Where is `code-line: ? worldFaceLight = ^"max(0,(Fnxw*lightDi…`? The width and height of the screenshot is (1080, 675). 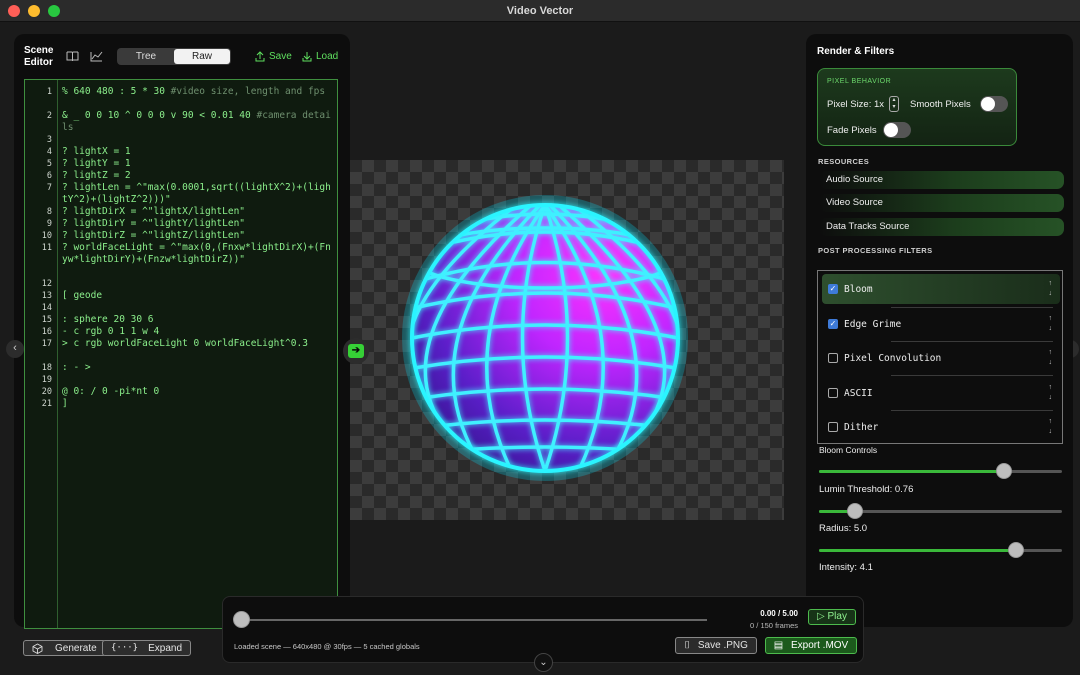 code-line: ? worldFaceLight = ^"max(0,(Fnxw*lightDi… is located at coordinates (198, 254).